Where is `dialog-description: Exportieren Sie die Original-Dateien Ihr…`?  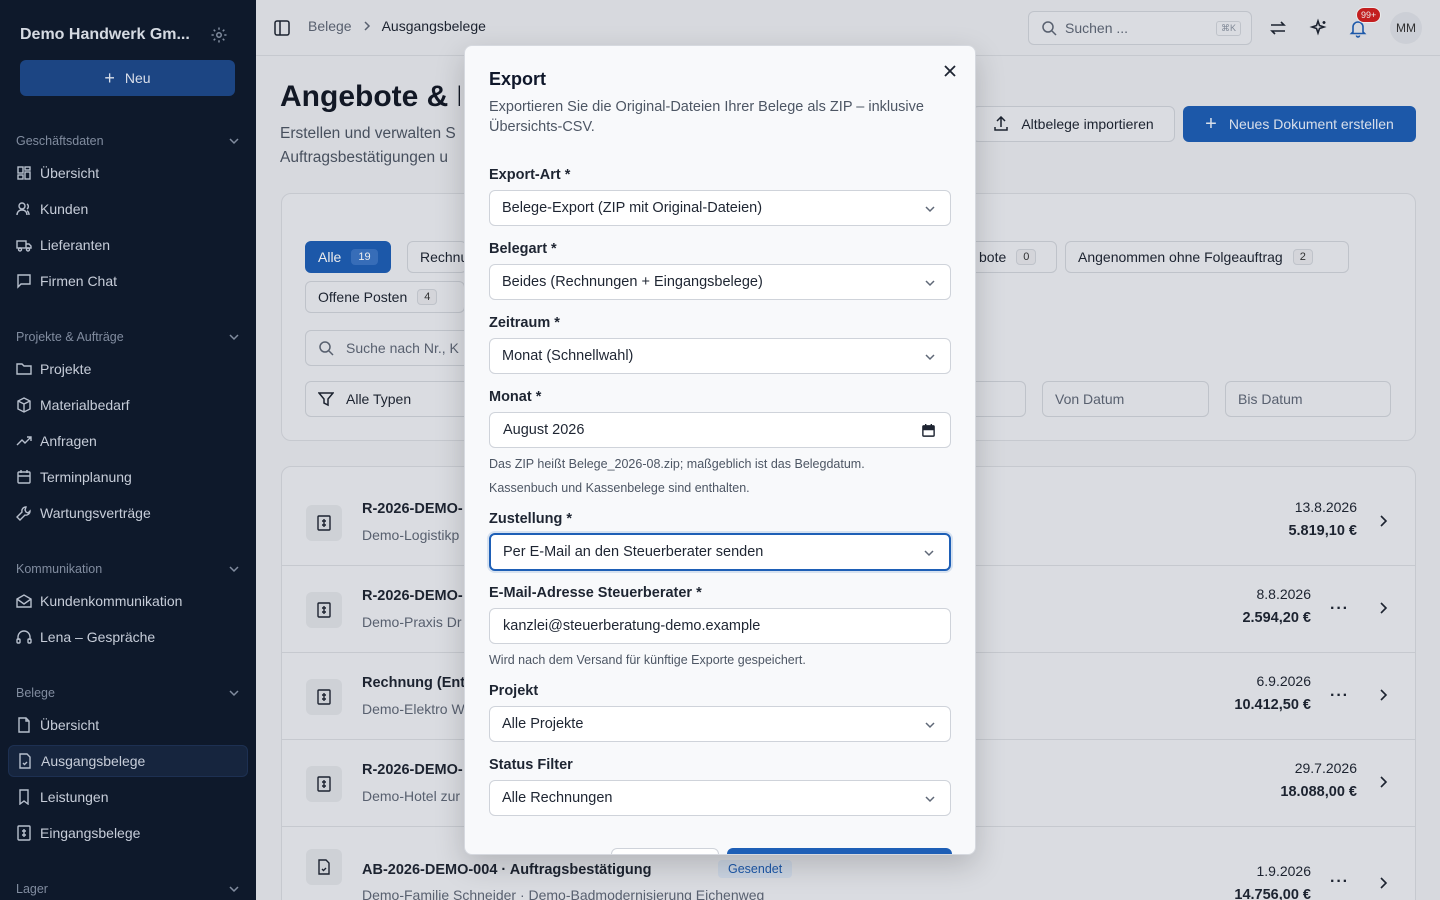 dialog-description: Exportieren Sie die Original-Dateien Ihr… is located at coordinates (706, 117).